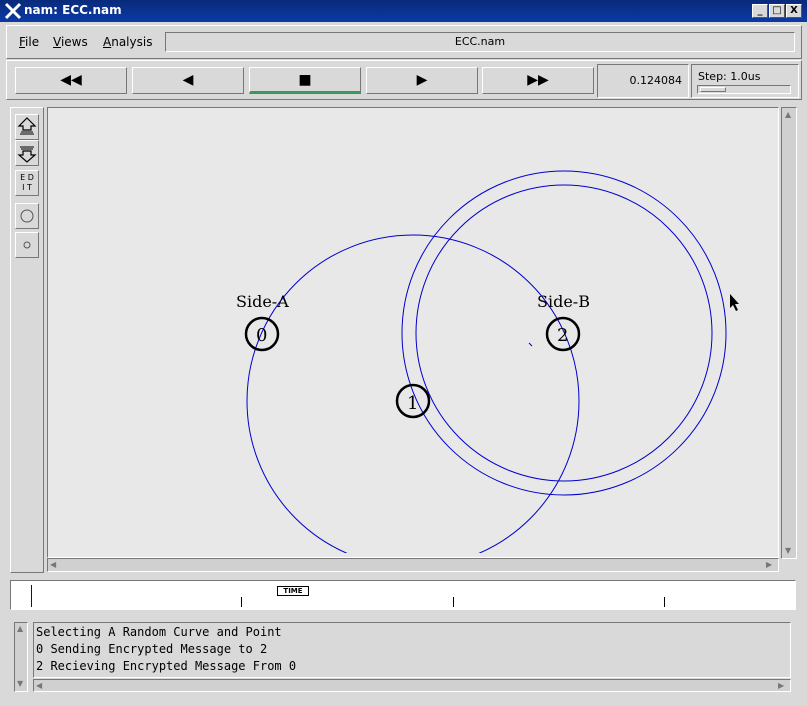  What do you see at coordinates (27, 340) in the screenshot?
I see `tool-panel: E D I T` at bounding box center [27, 340].